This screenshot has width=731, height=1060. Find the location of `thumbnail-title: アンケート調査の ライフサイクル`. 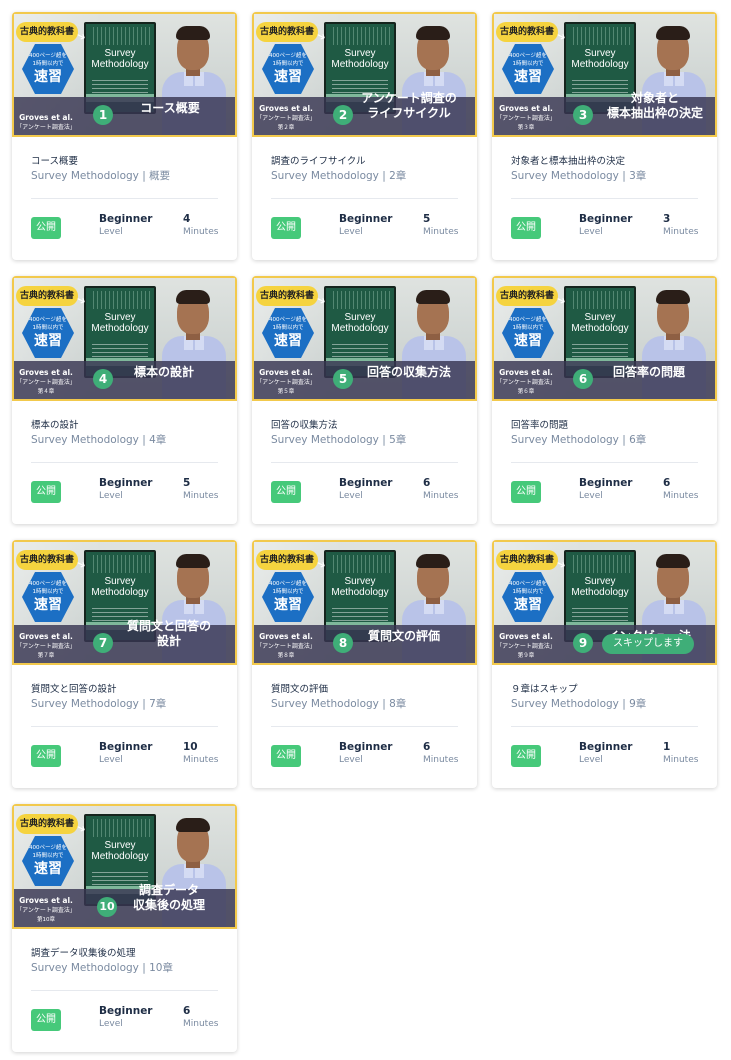

thumbnail-title: アンケート調査の ライフサイクル is located at coordinates (409, 105).